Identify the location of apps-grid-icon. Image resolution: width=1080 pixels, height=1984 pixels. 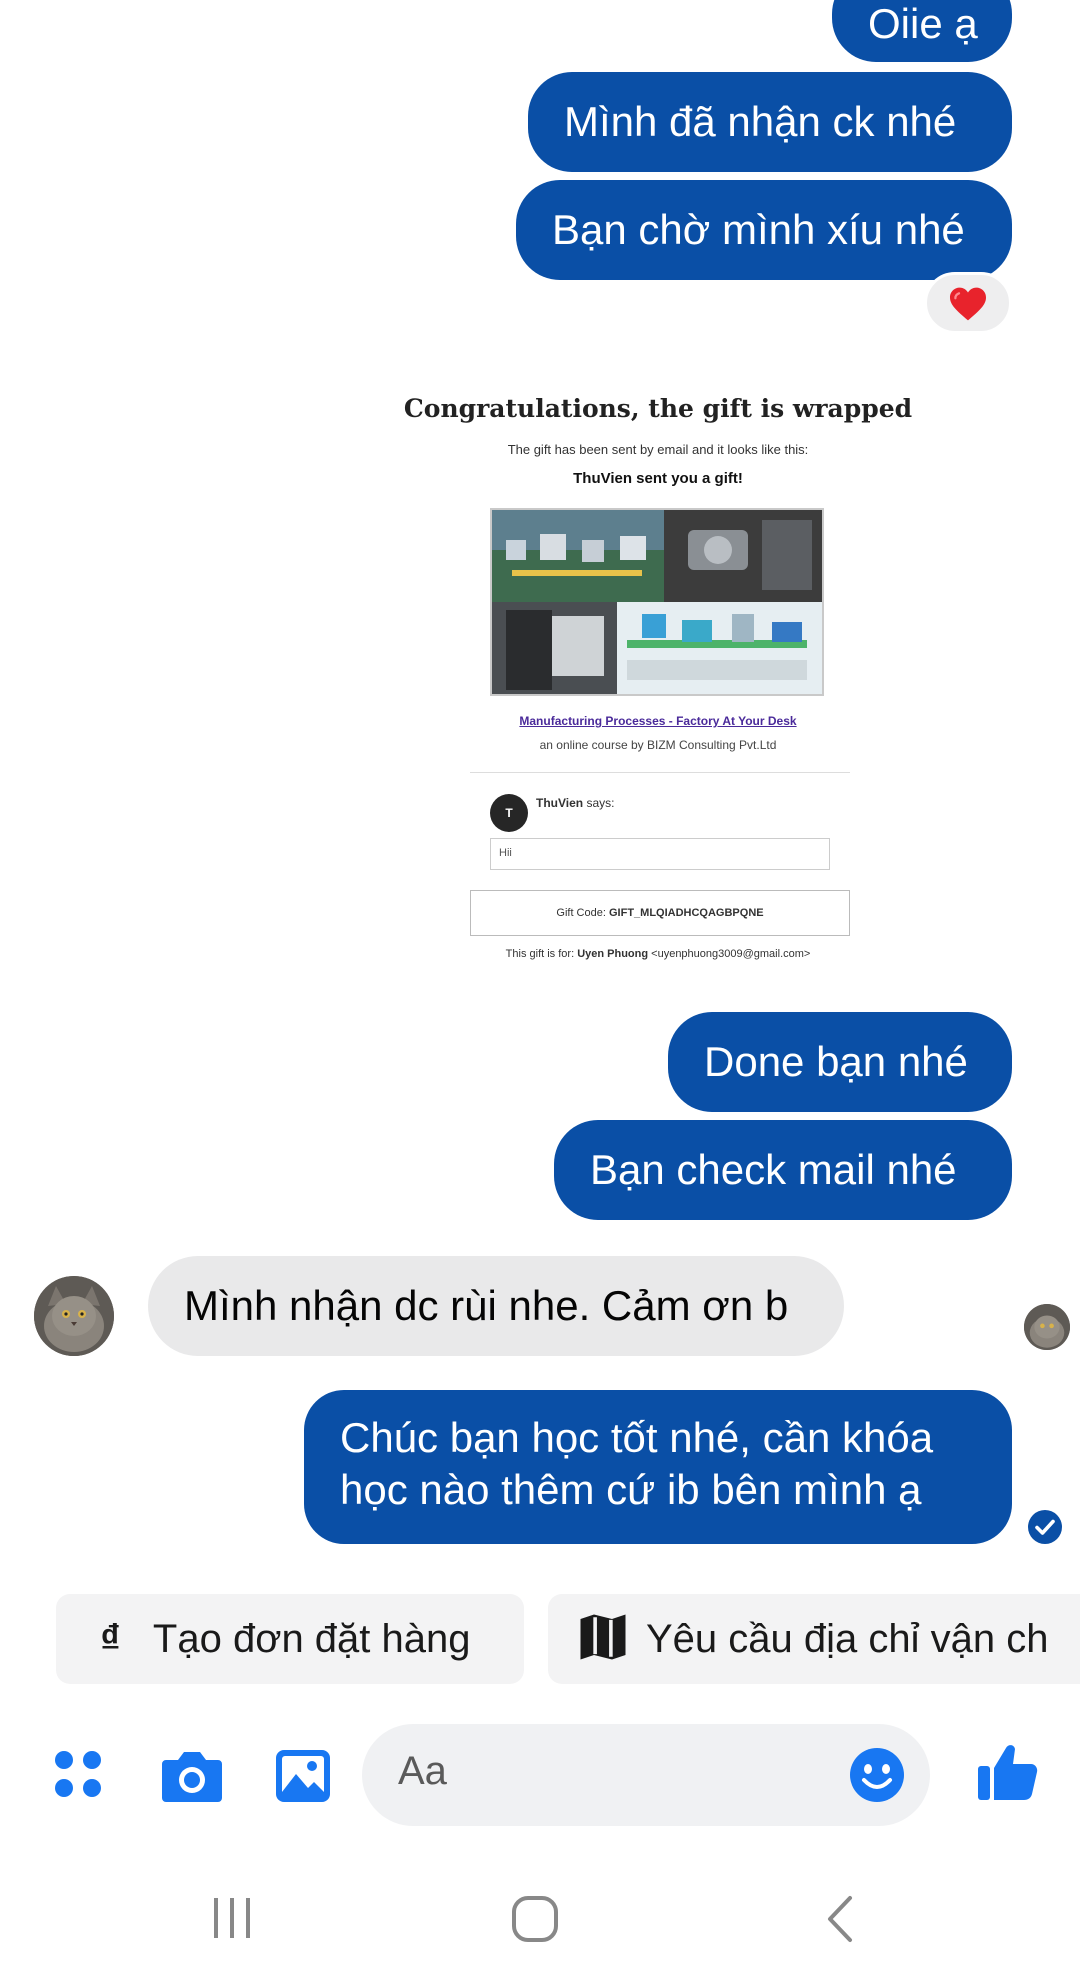
(78, 1774).